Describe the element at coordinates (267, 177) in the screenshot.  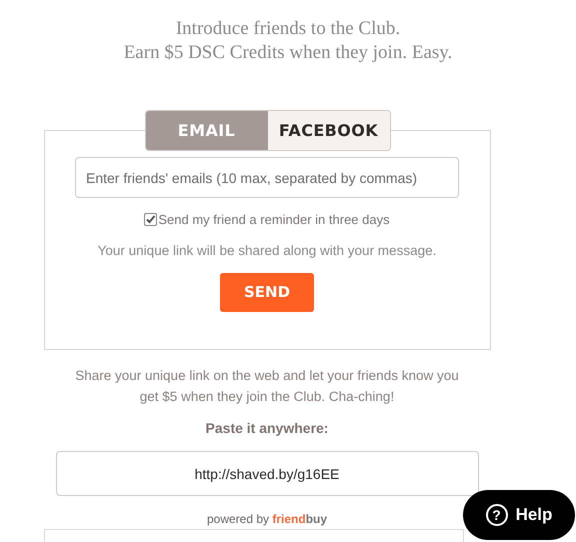
I see `email-input-field: Enter friends' emails (10 max, separated by commas)` at that location.